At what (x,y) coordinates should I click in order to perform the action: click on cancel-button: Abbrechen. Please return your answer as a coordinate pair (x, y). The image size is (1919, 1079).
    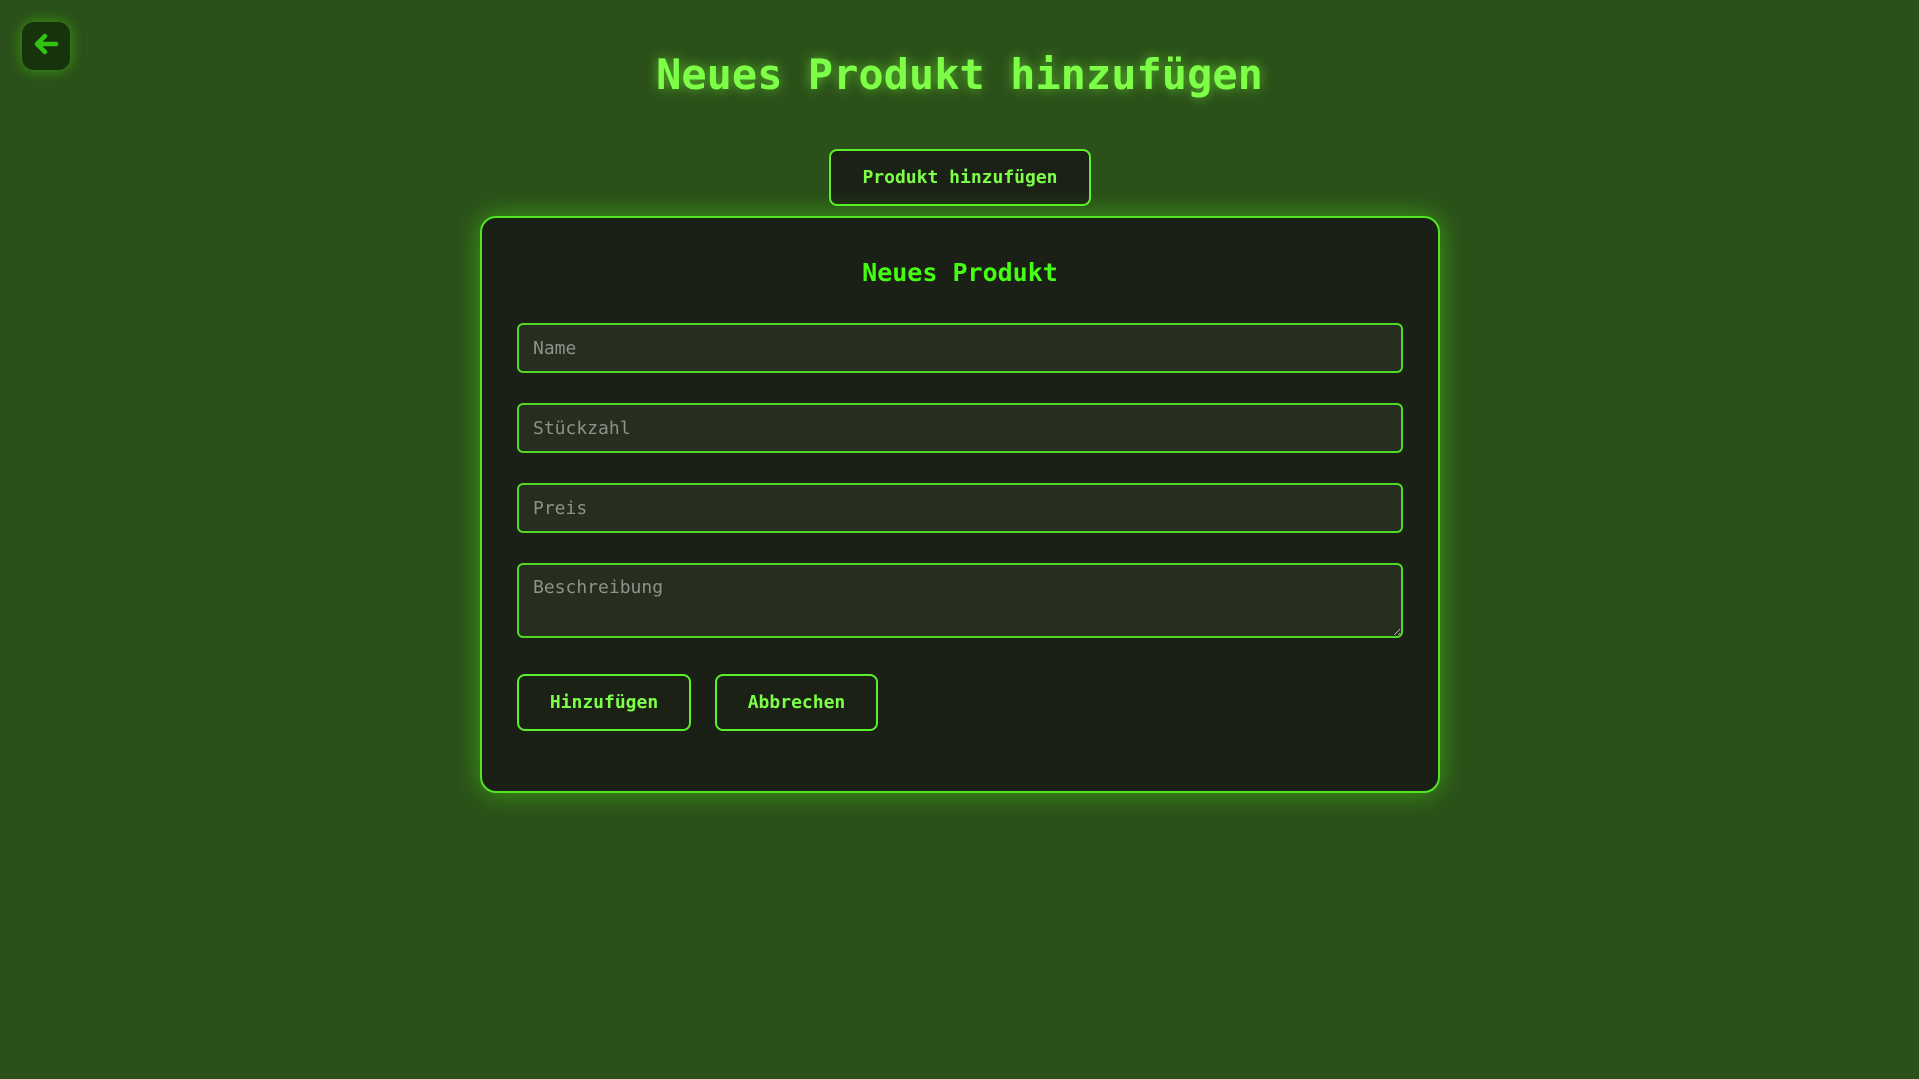
    Looking at the image, I should click on (796, 702).